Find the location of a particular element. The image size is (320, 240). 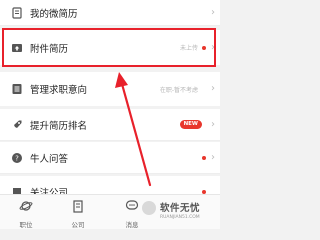

tab-label: 公司 is located at coordinates (78, 225).